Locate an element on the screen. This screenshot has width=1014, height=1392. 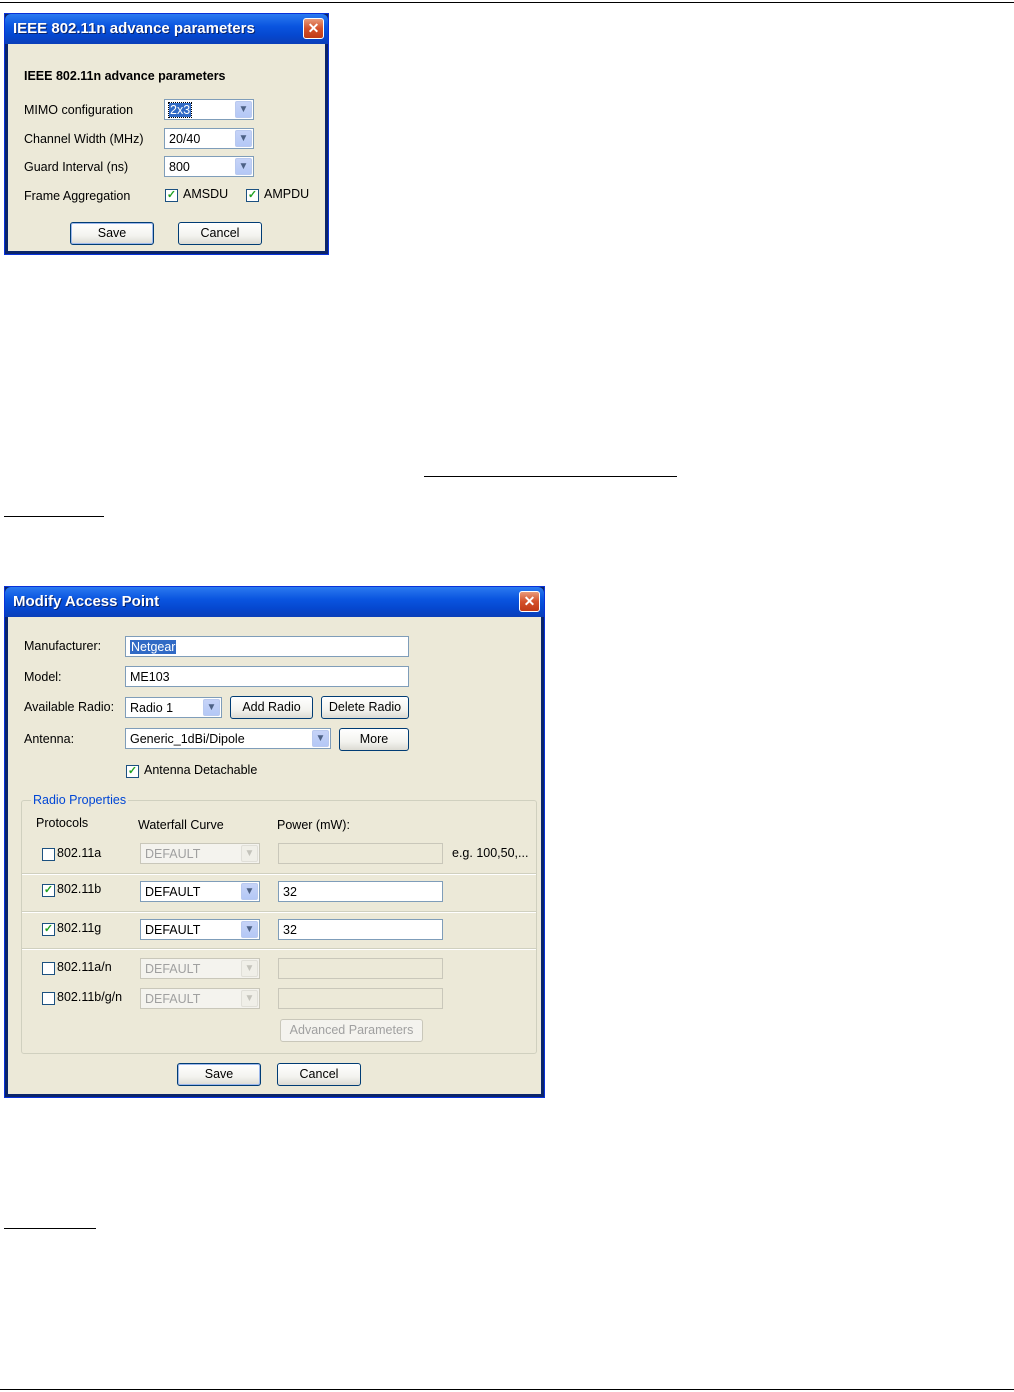
channel-width-select: 20/40 ▼ is located at coordinates (209, 138).